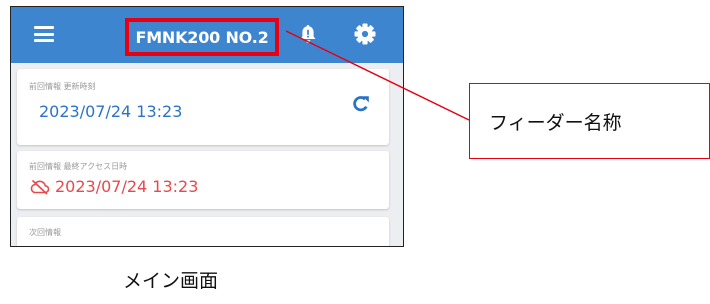 Image resolution: width=710 pixels, height=304 pixels. Describe the element at coordinates (78, 166) in the screenshot. I see `last-access-label: 前回情報 最終アクセス日時` at that location.